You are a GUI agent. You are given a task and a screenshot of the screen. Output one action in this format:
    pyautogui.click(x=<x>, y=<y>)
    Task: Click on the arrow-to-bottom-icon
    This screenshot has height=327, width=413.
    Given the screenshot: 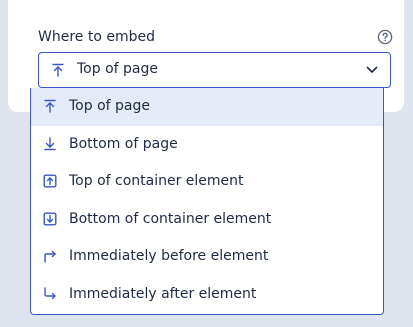 What is the action you would take?
    pyautogui.click(x=50, y=143)
    